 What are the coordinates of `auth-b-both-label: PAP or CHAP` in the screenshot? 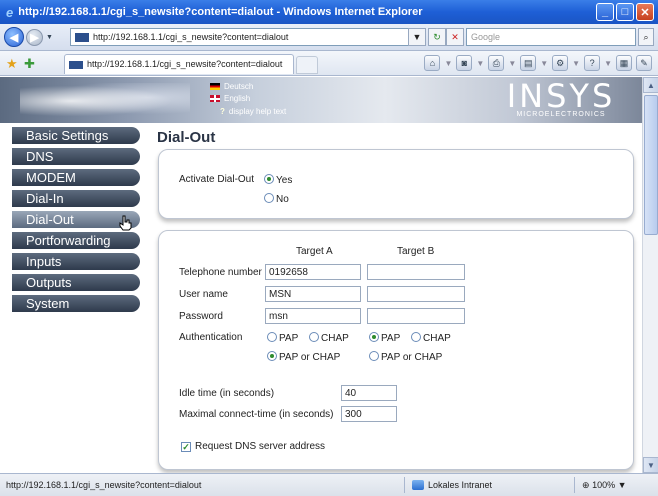 It's located at (412, 357).